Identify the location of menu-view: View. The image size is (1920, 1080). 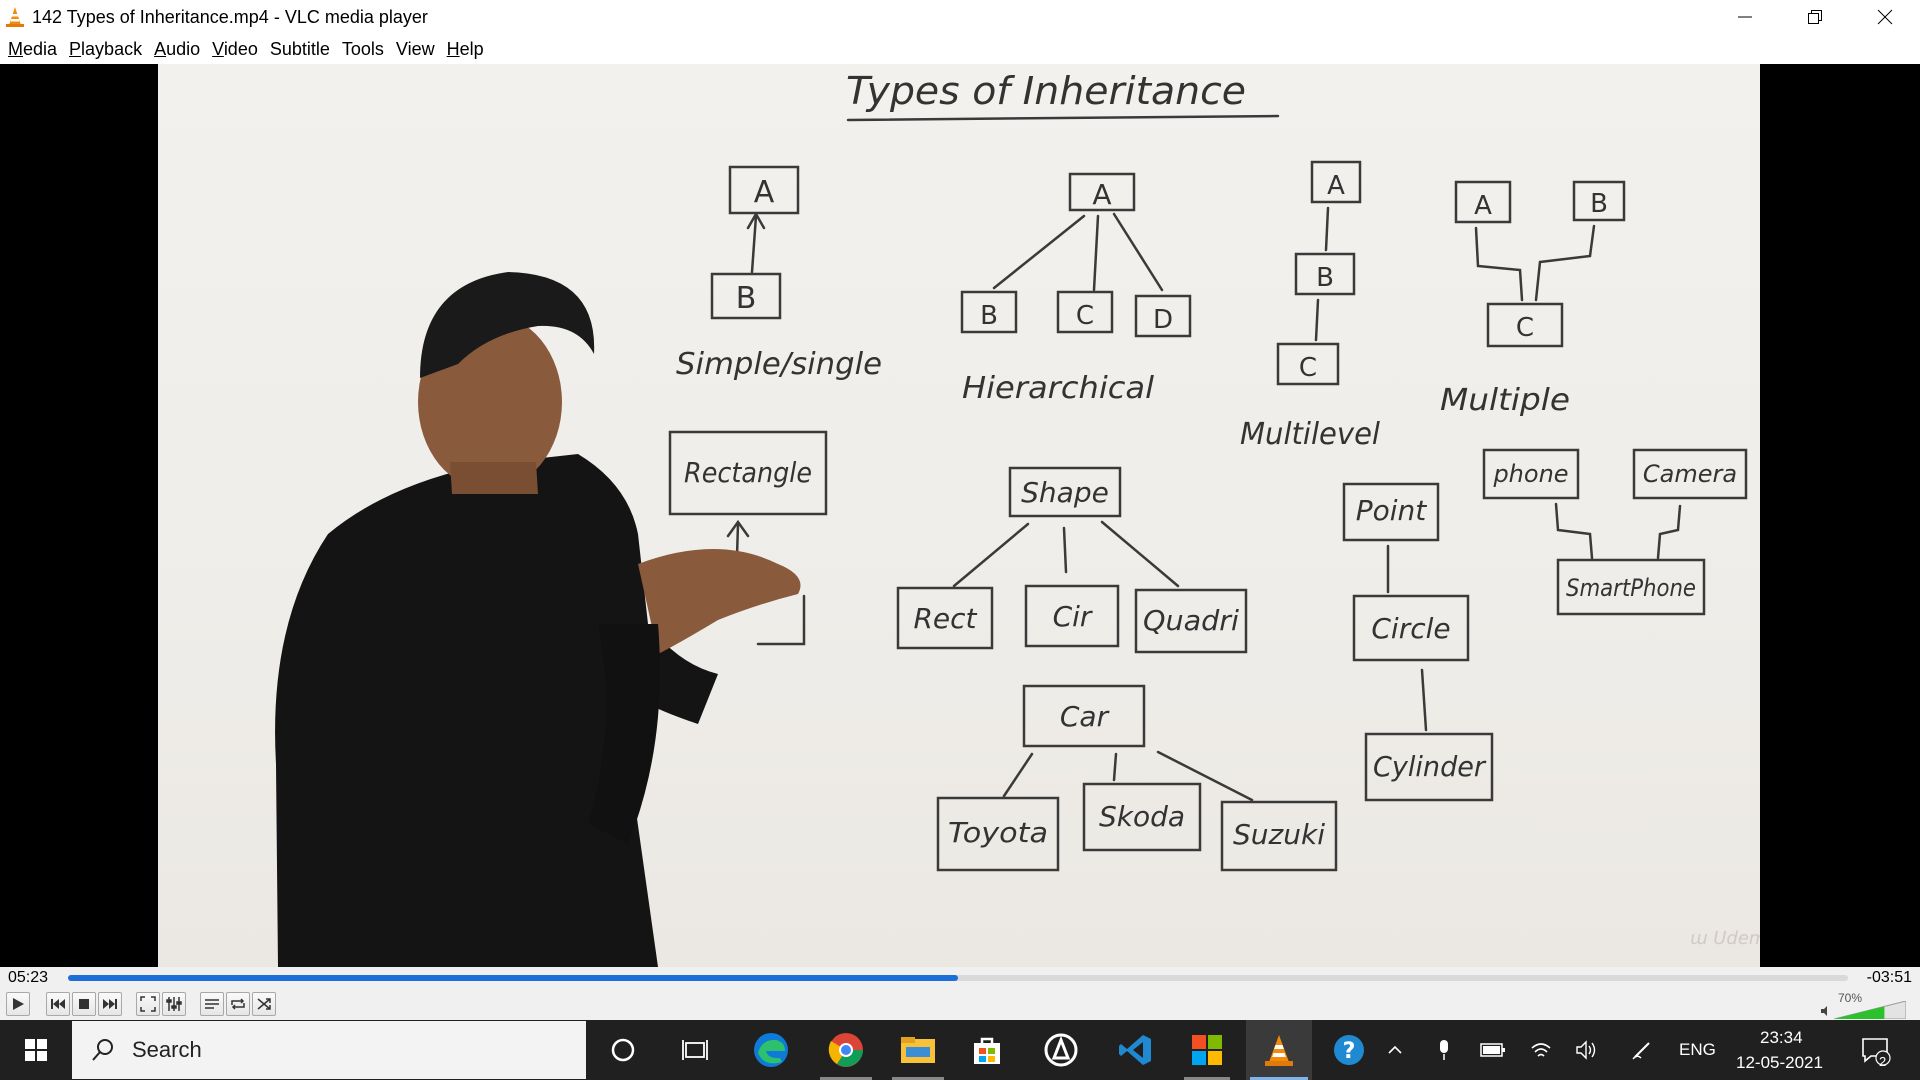
(417, 49).